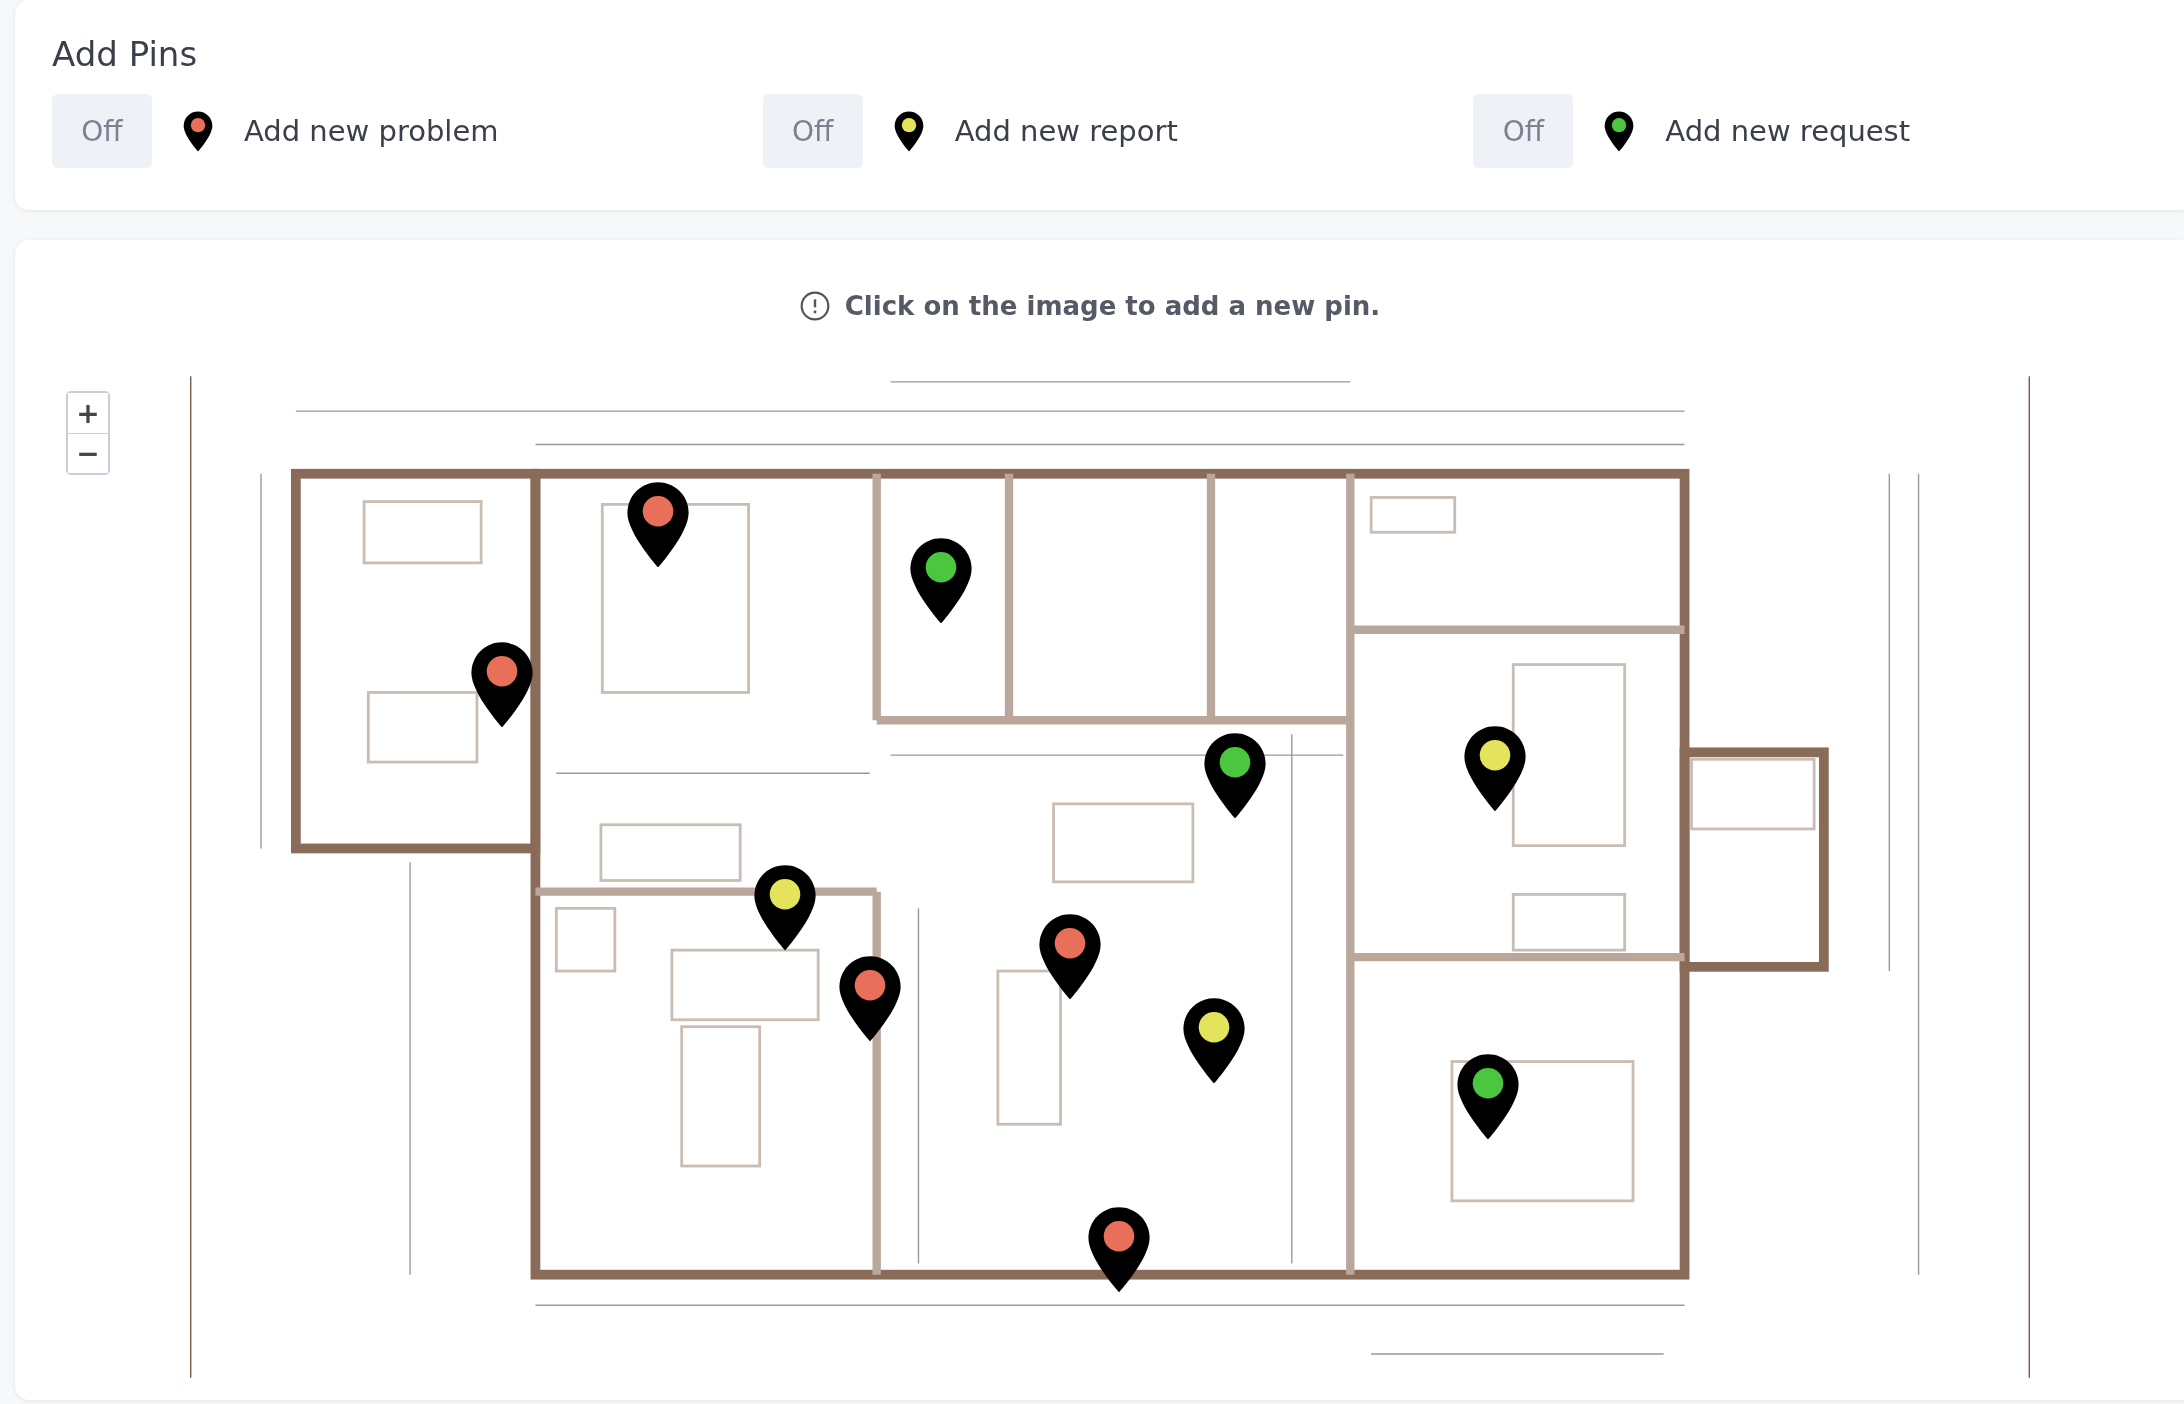  Describe the element at coordinates (814, 306) in the screenshot. I see `info-icon` at that location.